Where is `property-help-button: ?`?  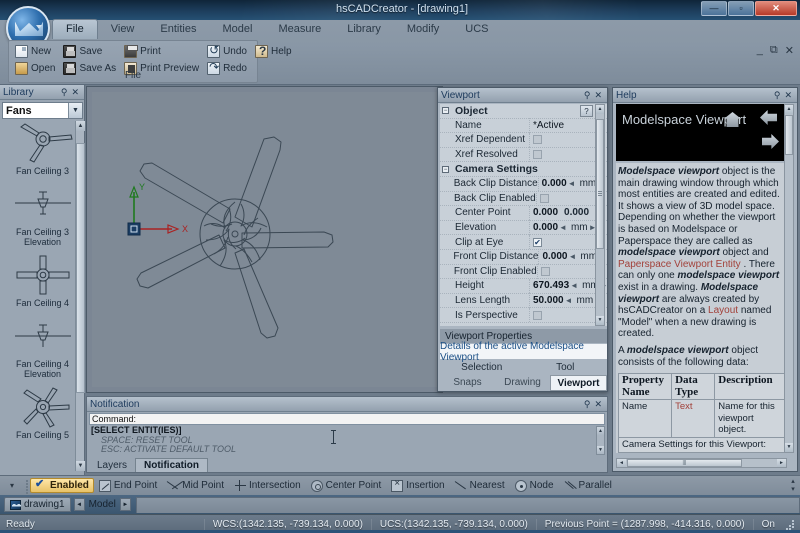 property-help-button: ? is located at coordinates (586, 111).